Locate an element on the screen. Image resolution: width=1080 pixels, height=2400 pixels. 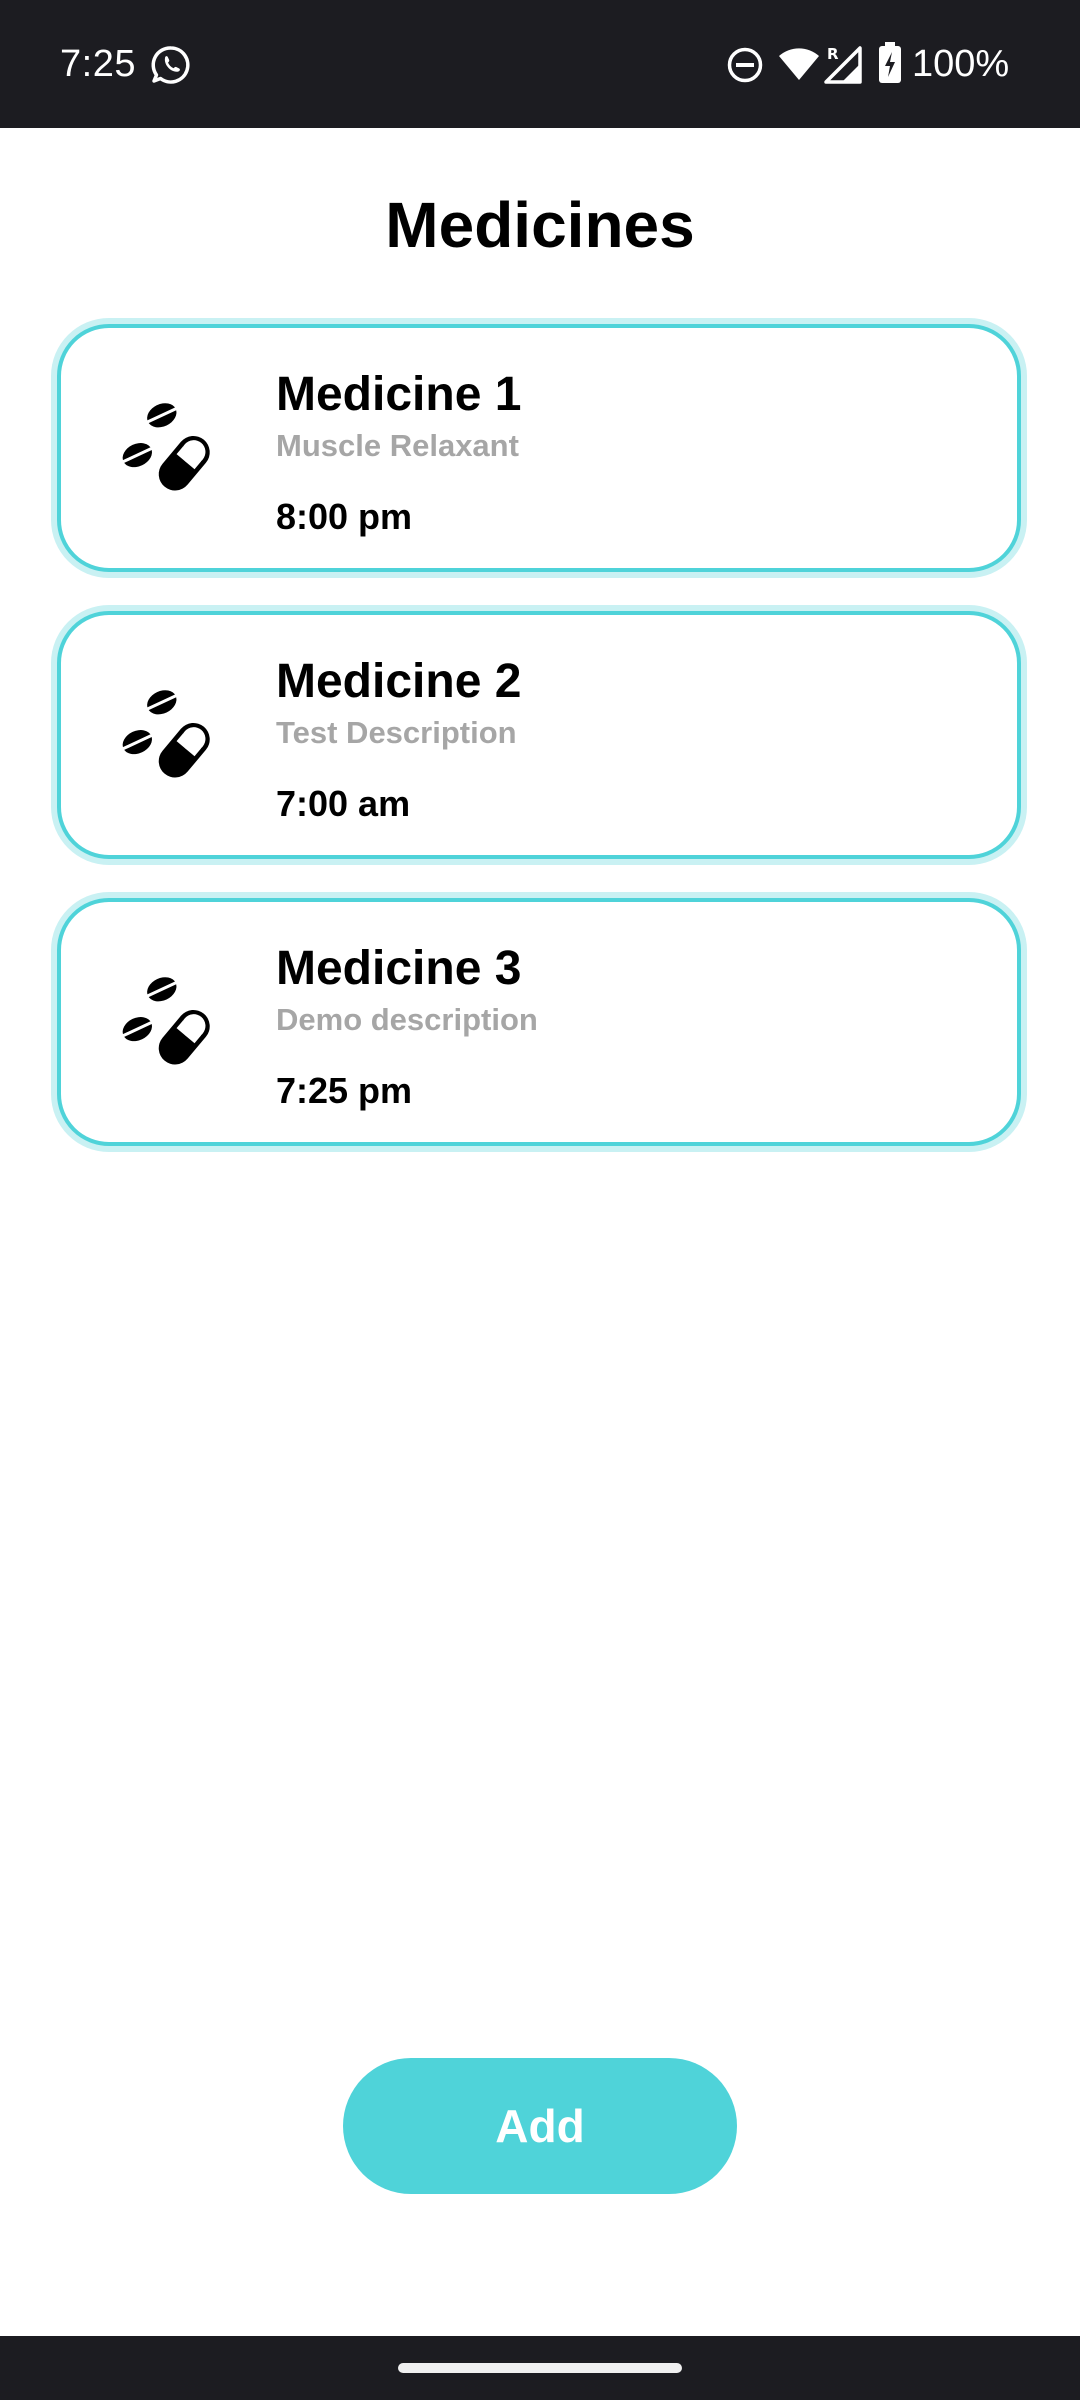
medicine-description: Demo description is located at coordinates (407, 1019).